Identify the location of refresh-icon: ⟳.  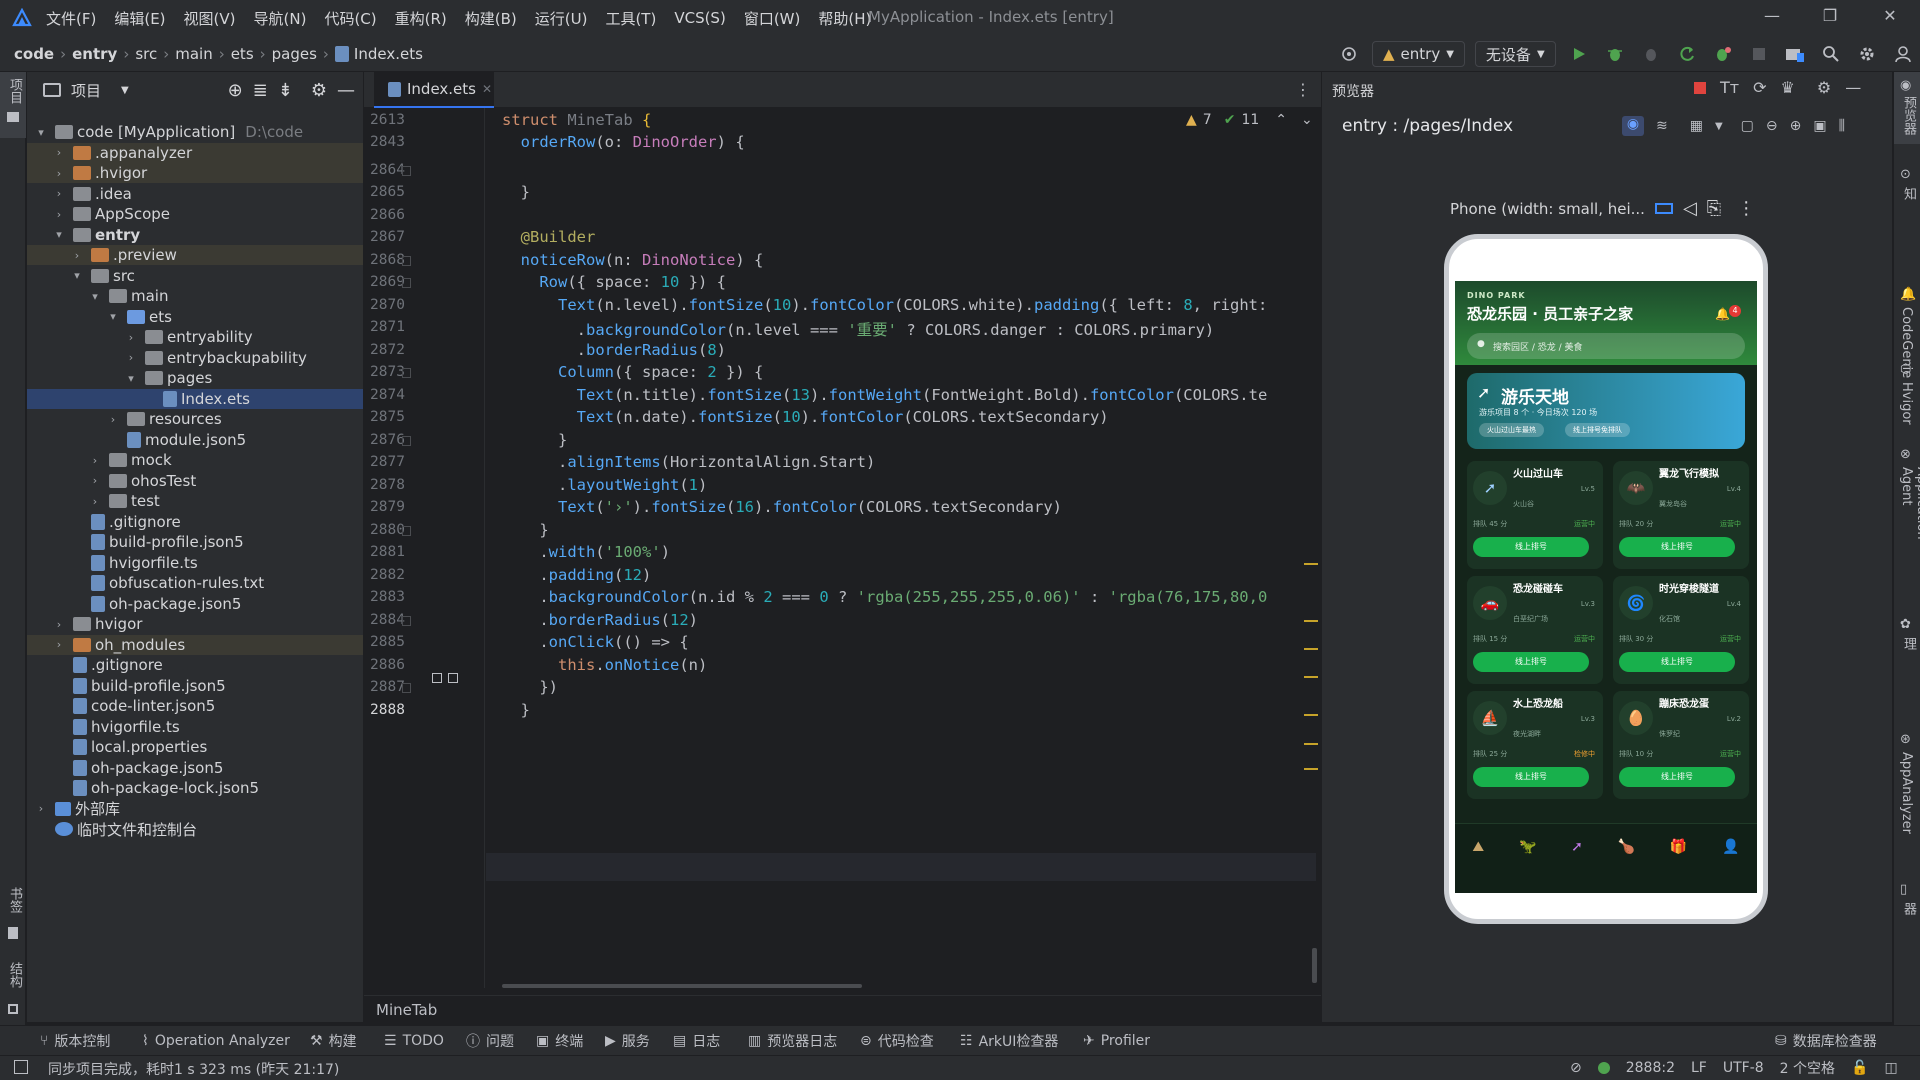
(1759, 87).